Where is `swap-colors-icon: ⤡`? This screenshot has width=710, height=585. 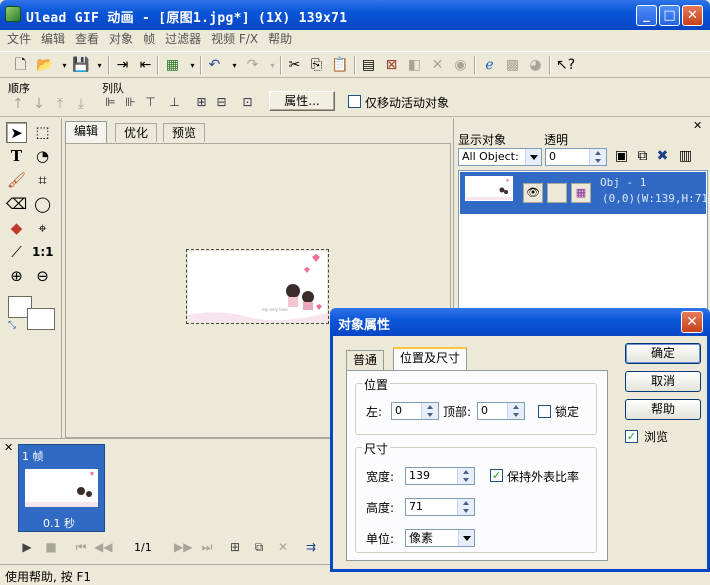 swap-colors-icon: ⤡ is located at coordinates (12, 325).